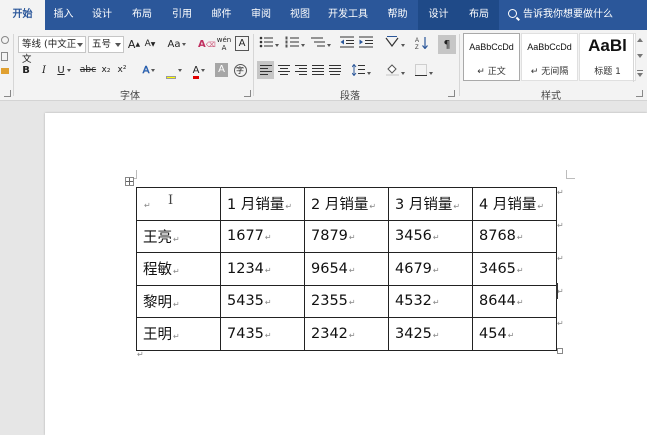 The height and width of the screenshot is (435, 647). Describe the element at coordinates (142, 15) in the screenshot. I see `tab-layout: 布局` at that location.